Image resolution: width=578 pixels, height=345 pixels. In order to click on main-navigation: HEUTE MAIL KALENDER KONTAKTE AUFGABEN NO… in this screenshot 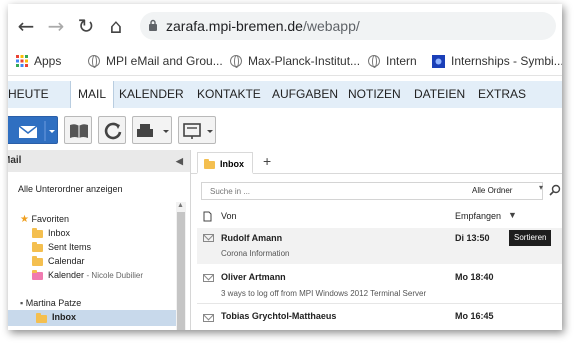, I will do `click(285, 94)`.